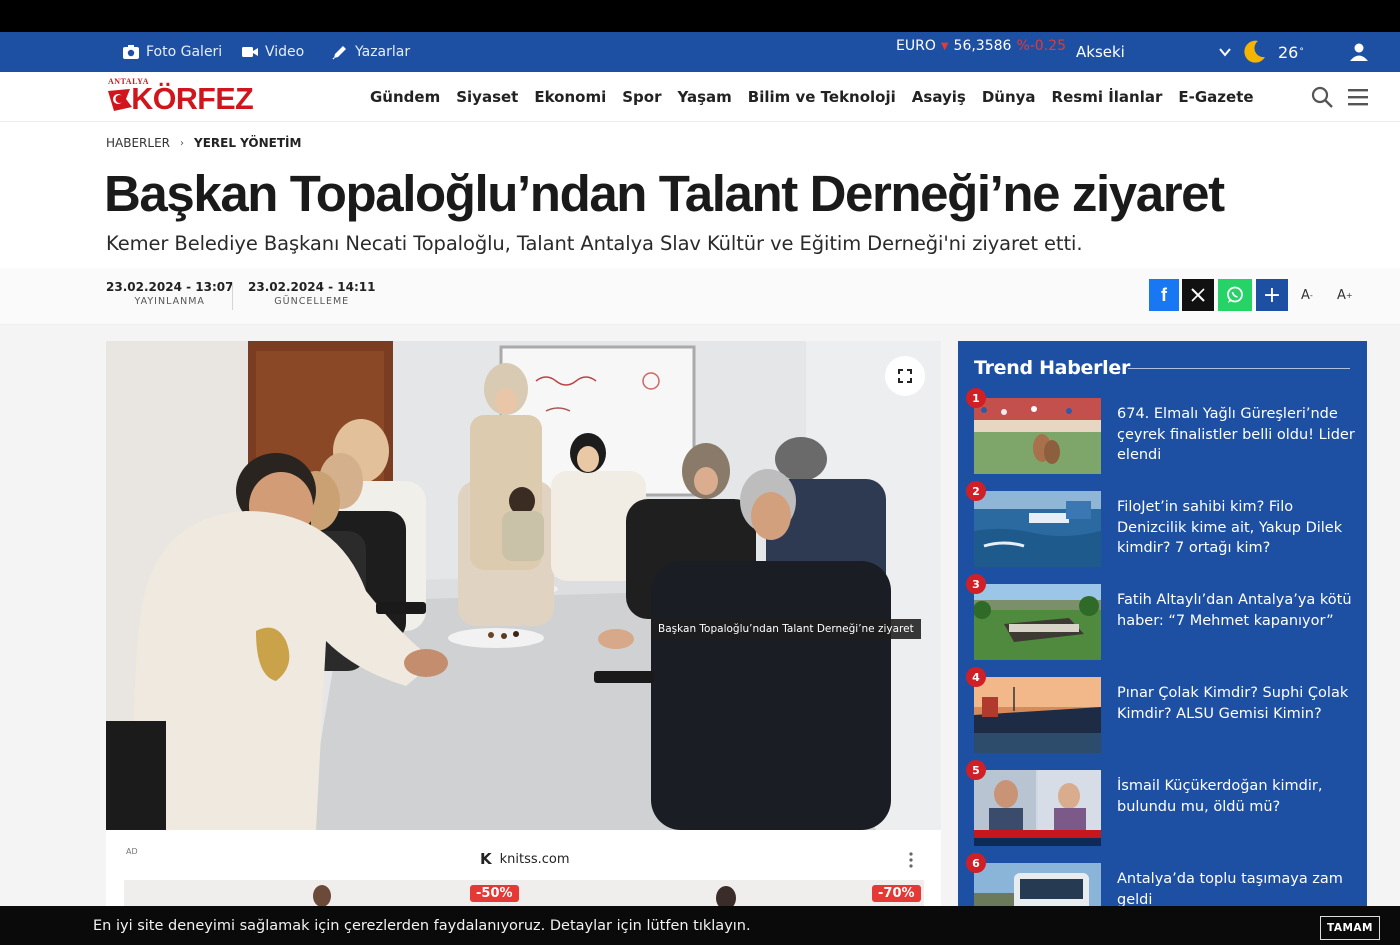  What do you see at coordinates (1215, 97) in the screenshot?
I see `nav-item-e-gazete: E-Gazete` at bounding box center [1215, 97].